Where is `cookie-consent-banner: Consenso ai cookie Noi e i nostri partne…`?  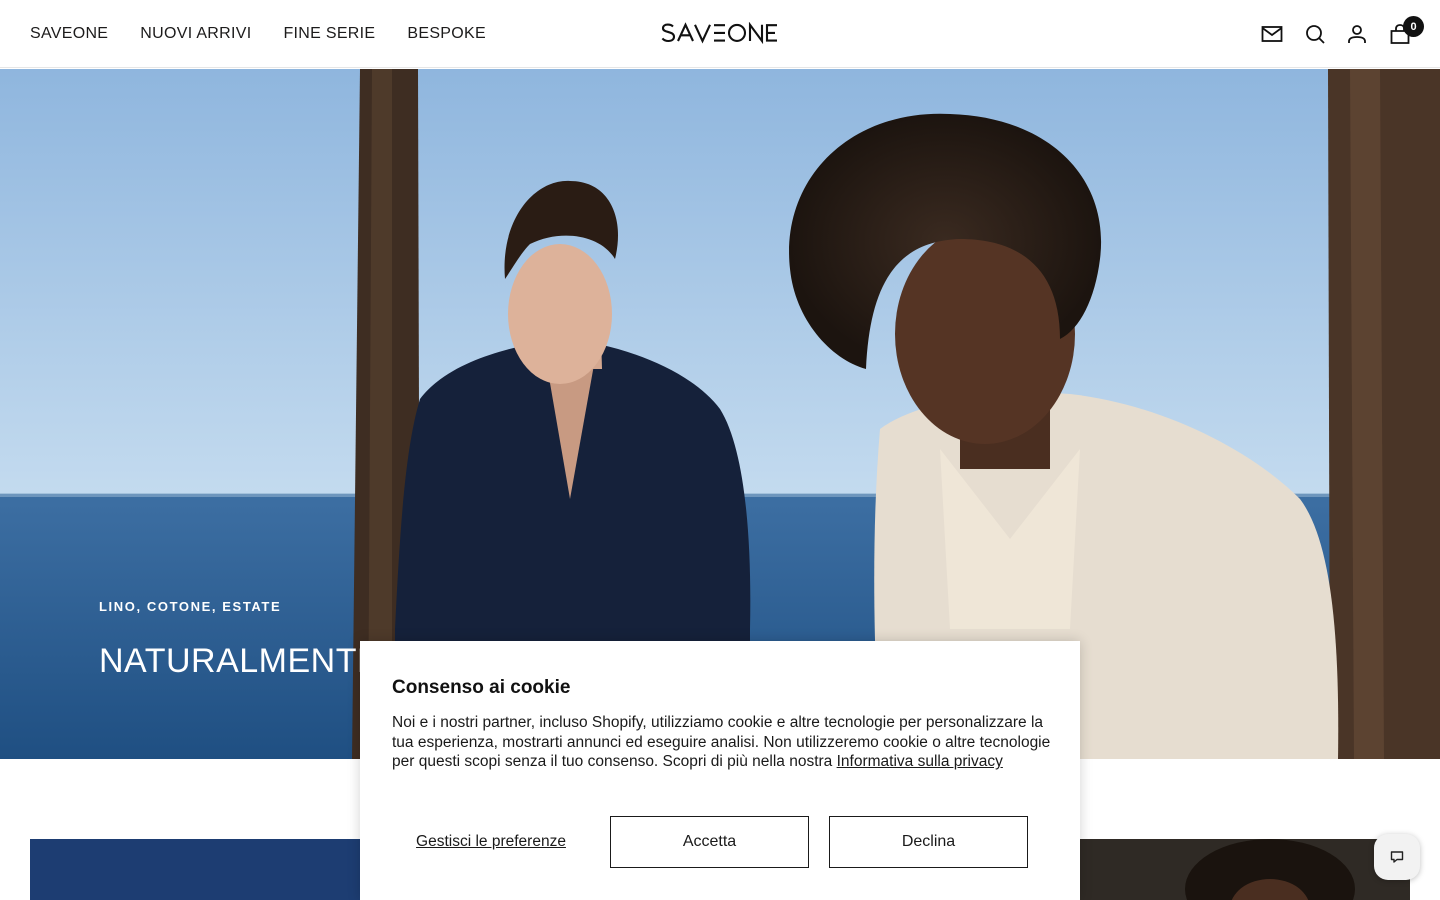
cookie-consent-banner: Consenso ai cookie Noi e i nostri partne… is located at coordinates (720, 770).